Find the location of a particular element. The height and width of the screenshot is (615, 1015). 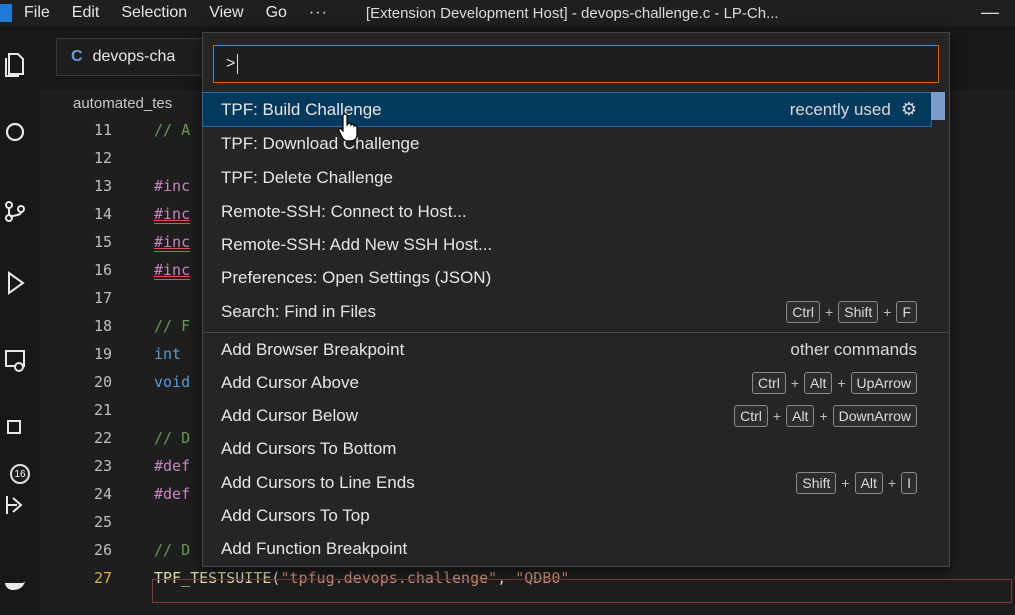

c-file-icon: C is located at coordinates (77, 56).